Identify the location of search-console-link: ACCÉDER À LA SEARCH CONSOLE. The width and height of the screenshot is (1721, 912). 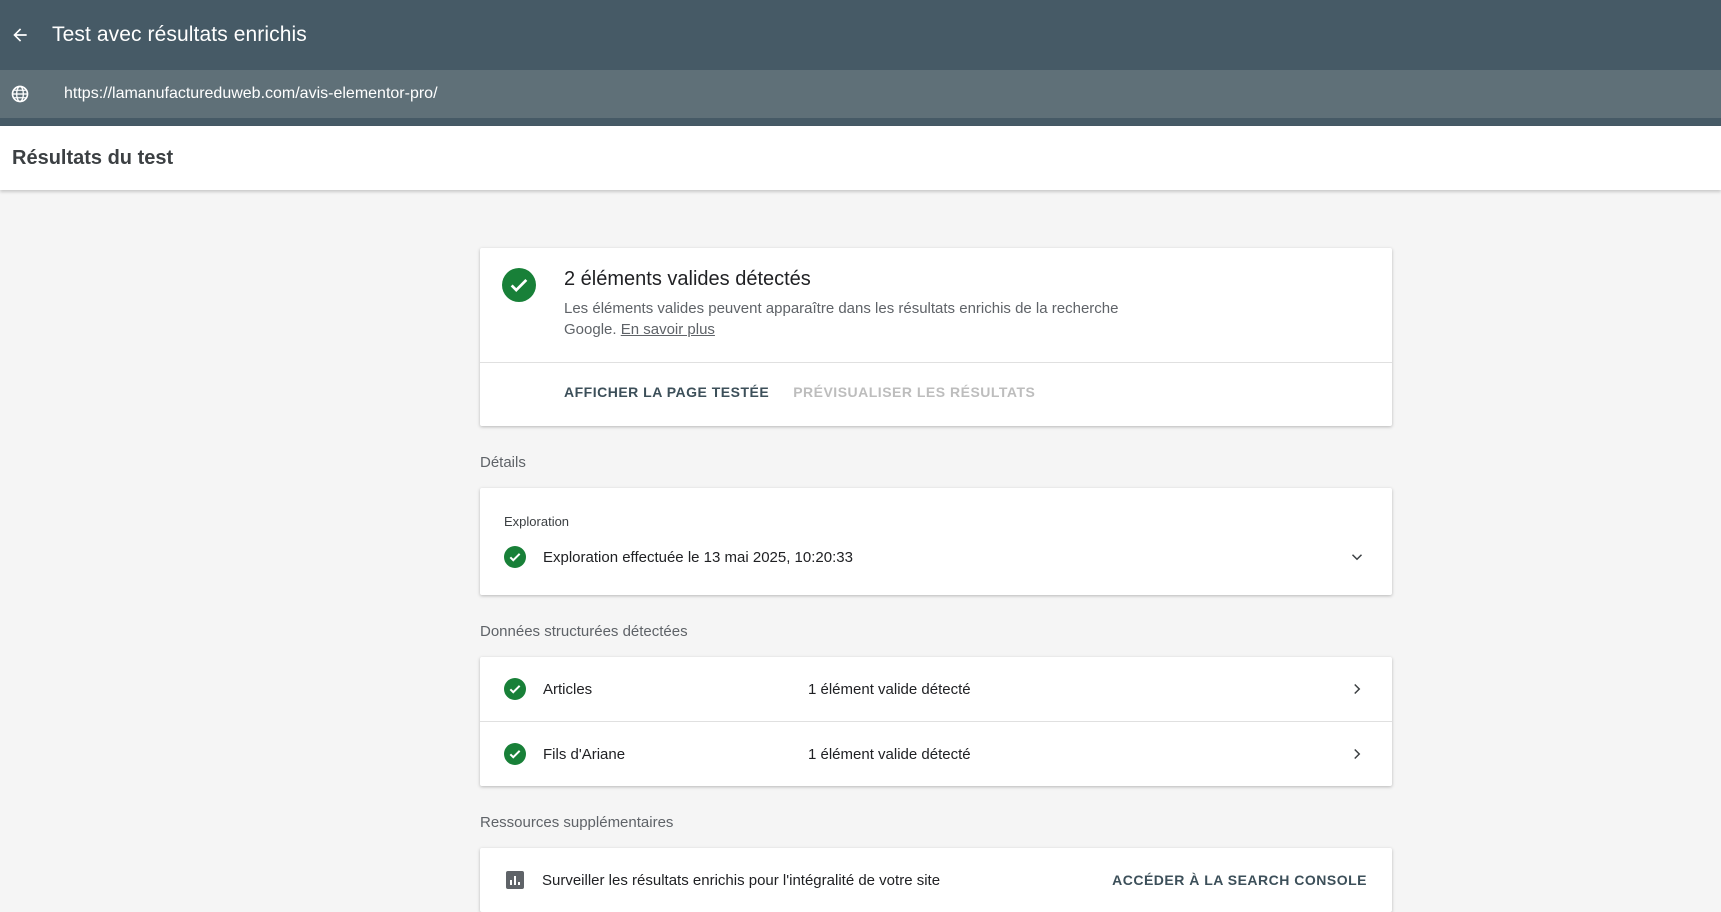
(1239, 880).